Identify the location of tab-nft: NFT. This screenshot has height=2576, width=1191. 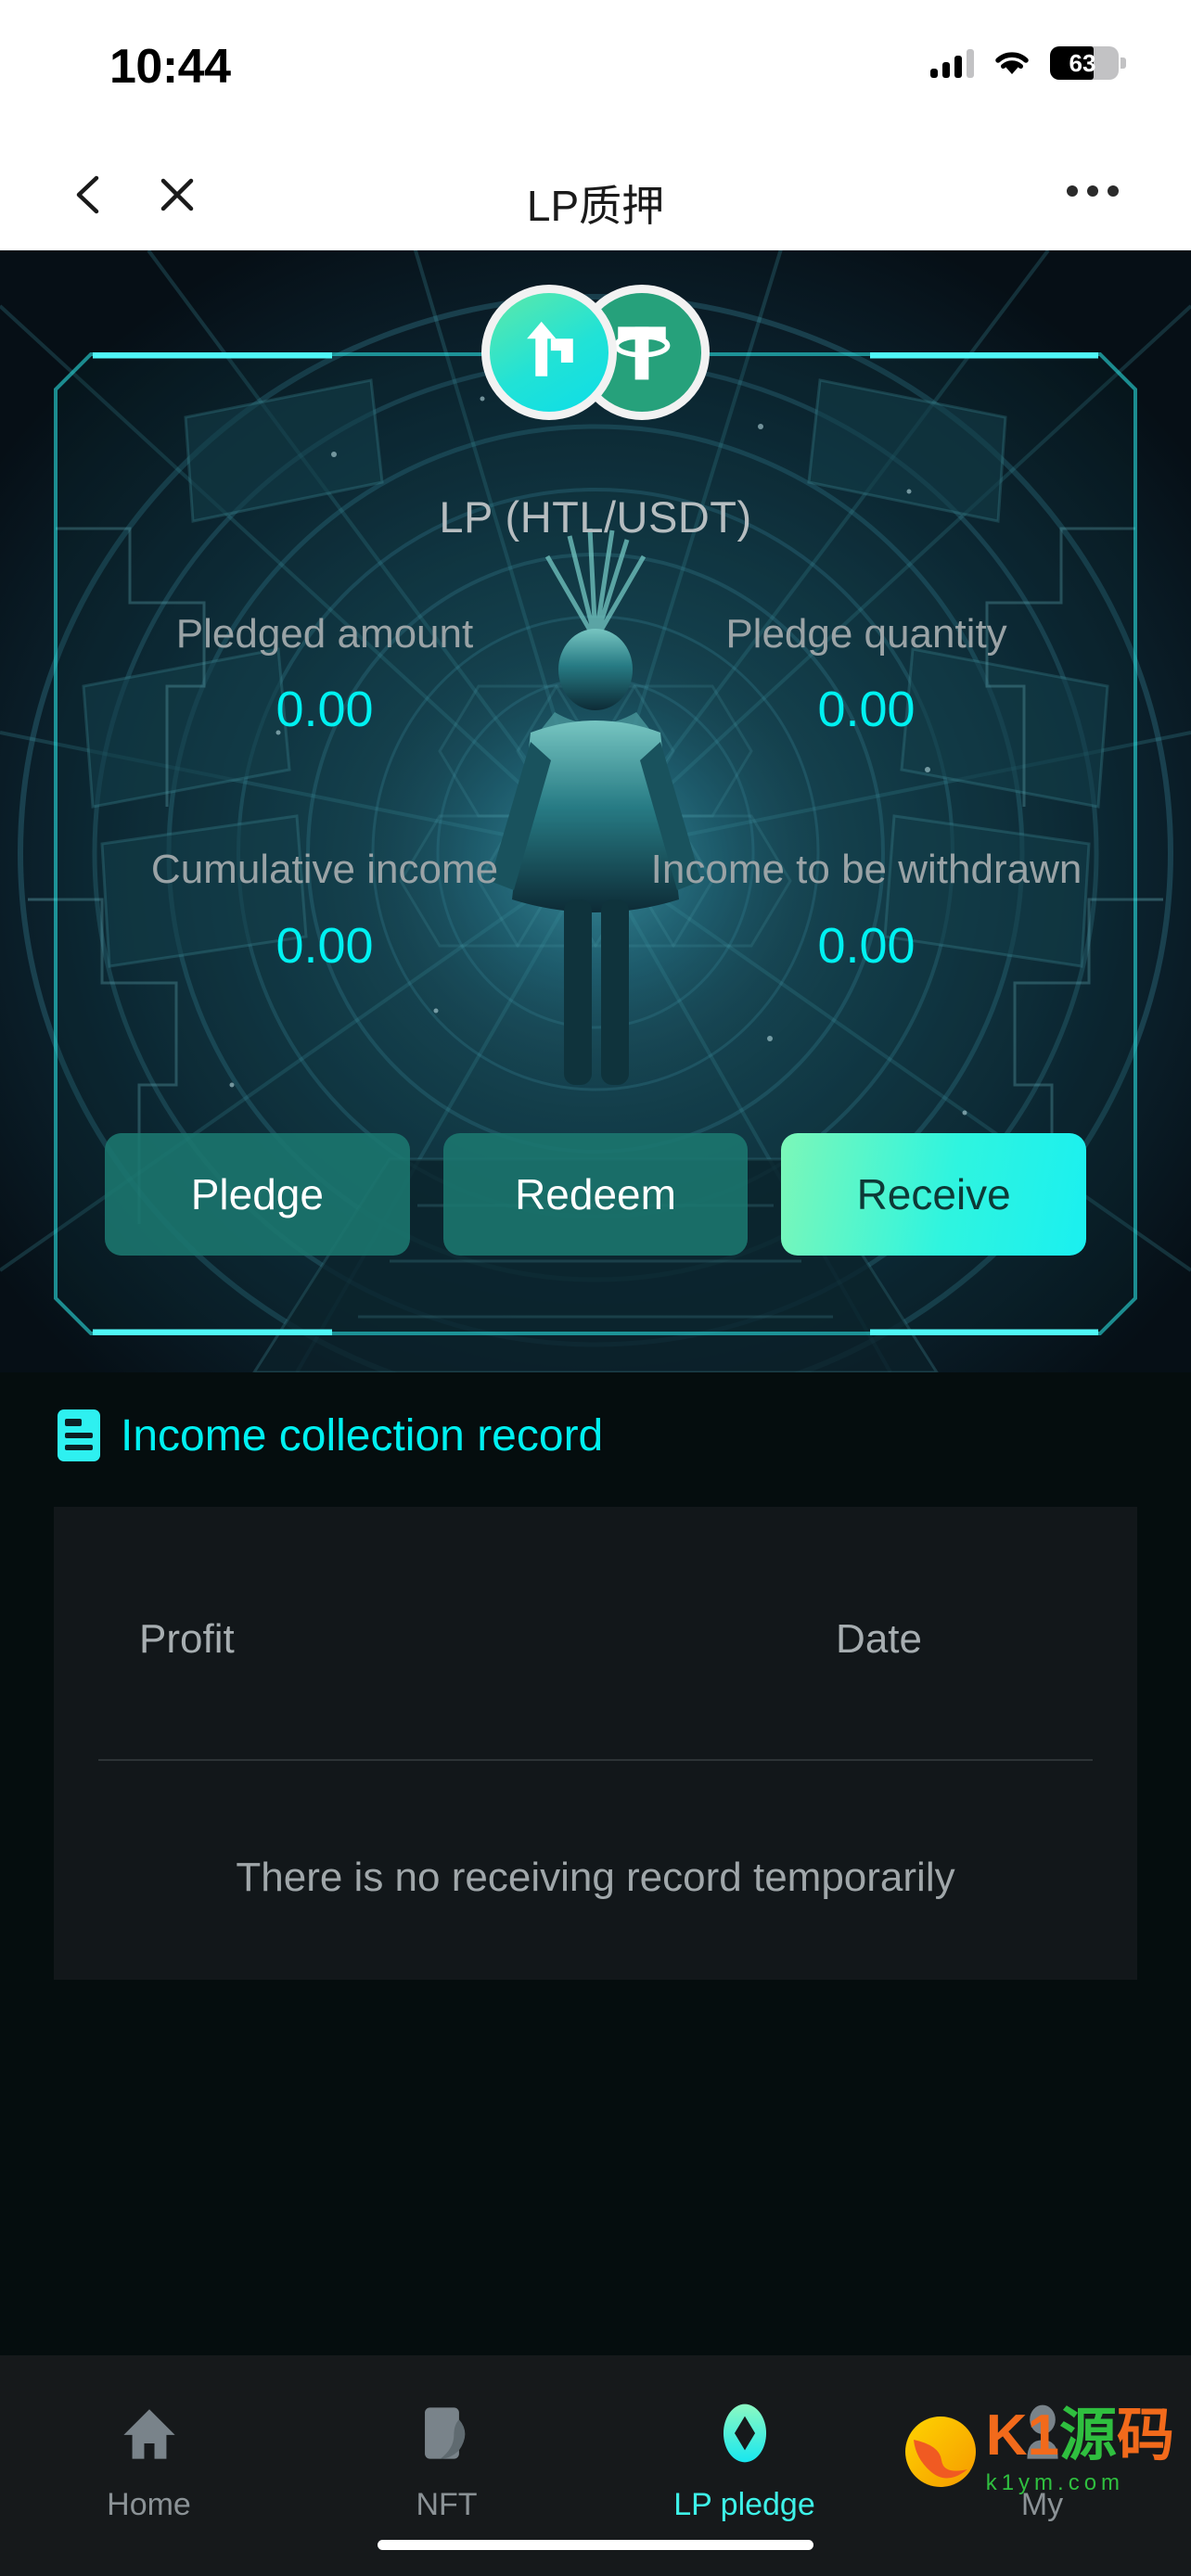
(447, 2460).